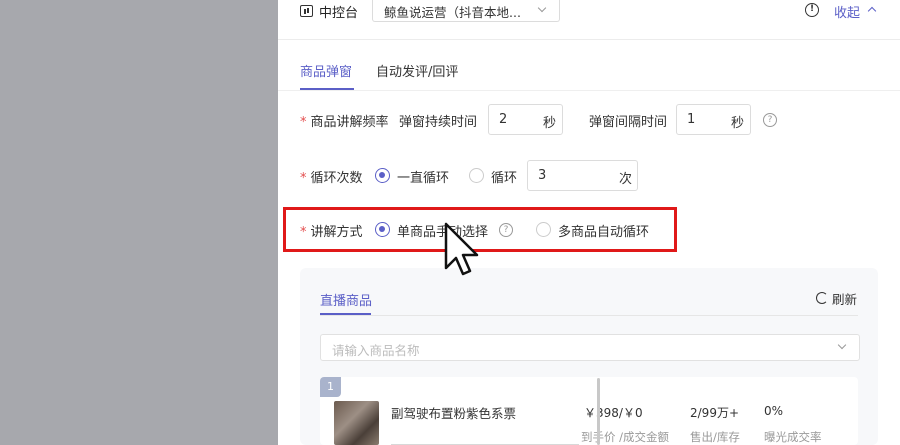 The image size is (900, 445). Describe the element at coordinates (822, 298) in the screenshot. I see `refresh-icon` at that location.